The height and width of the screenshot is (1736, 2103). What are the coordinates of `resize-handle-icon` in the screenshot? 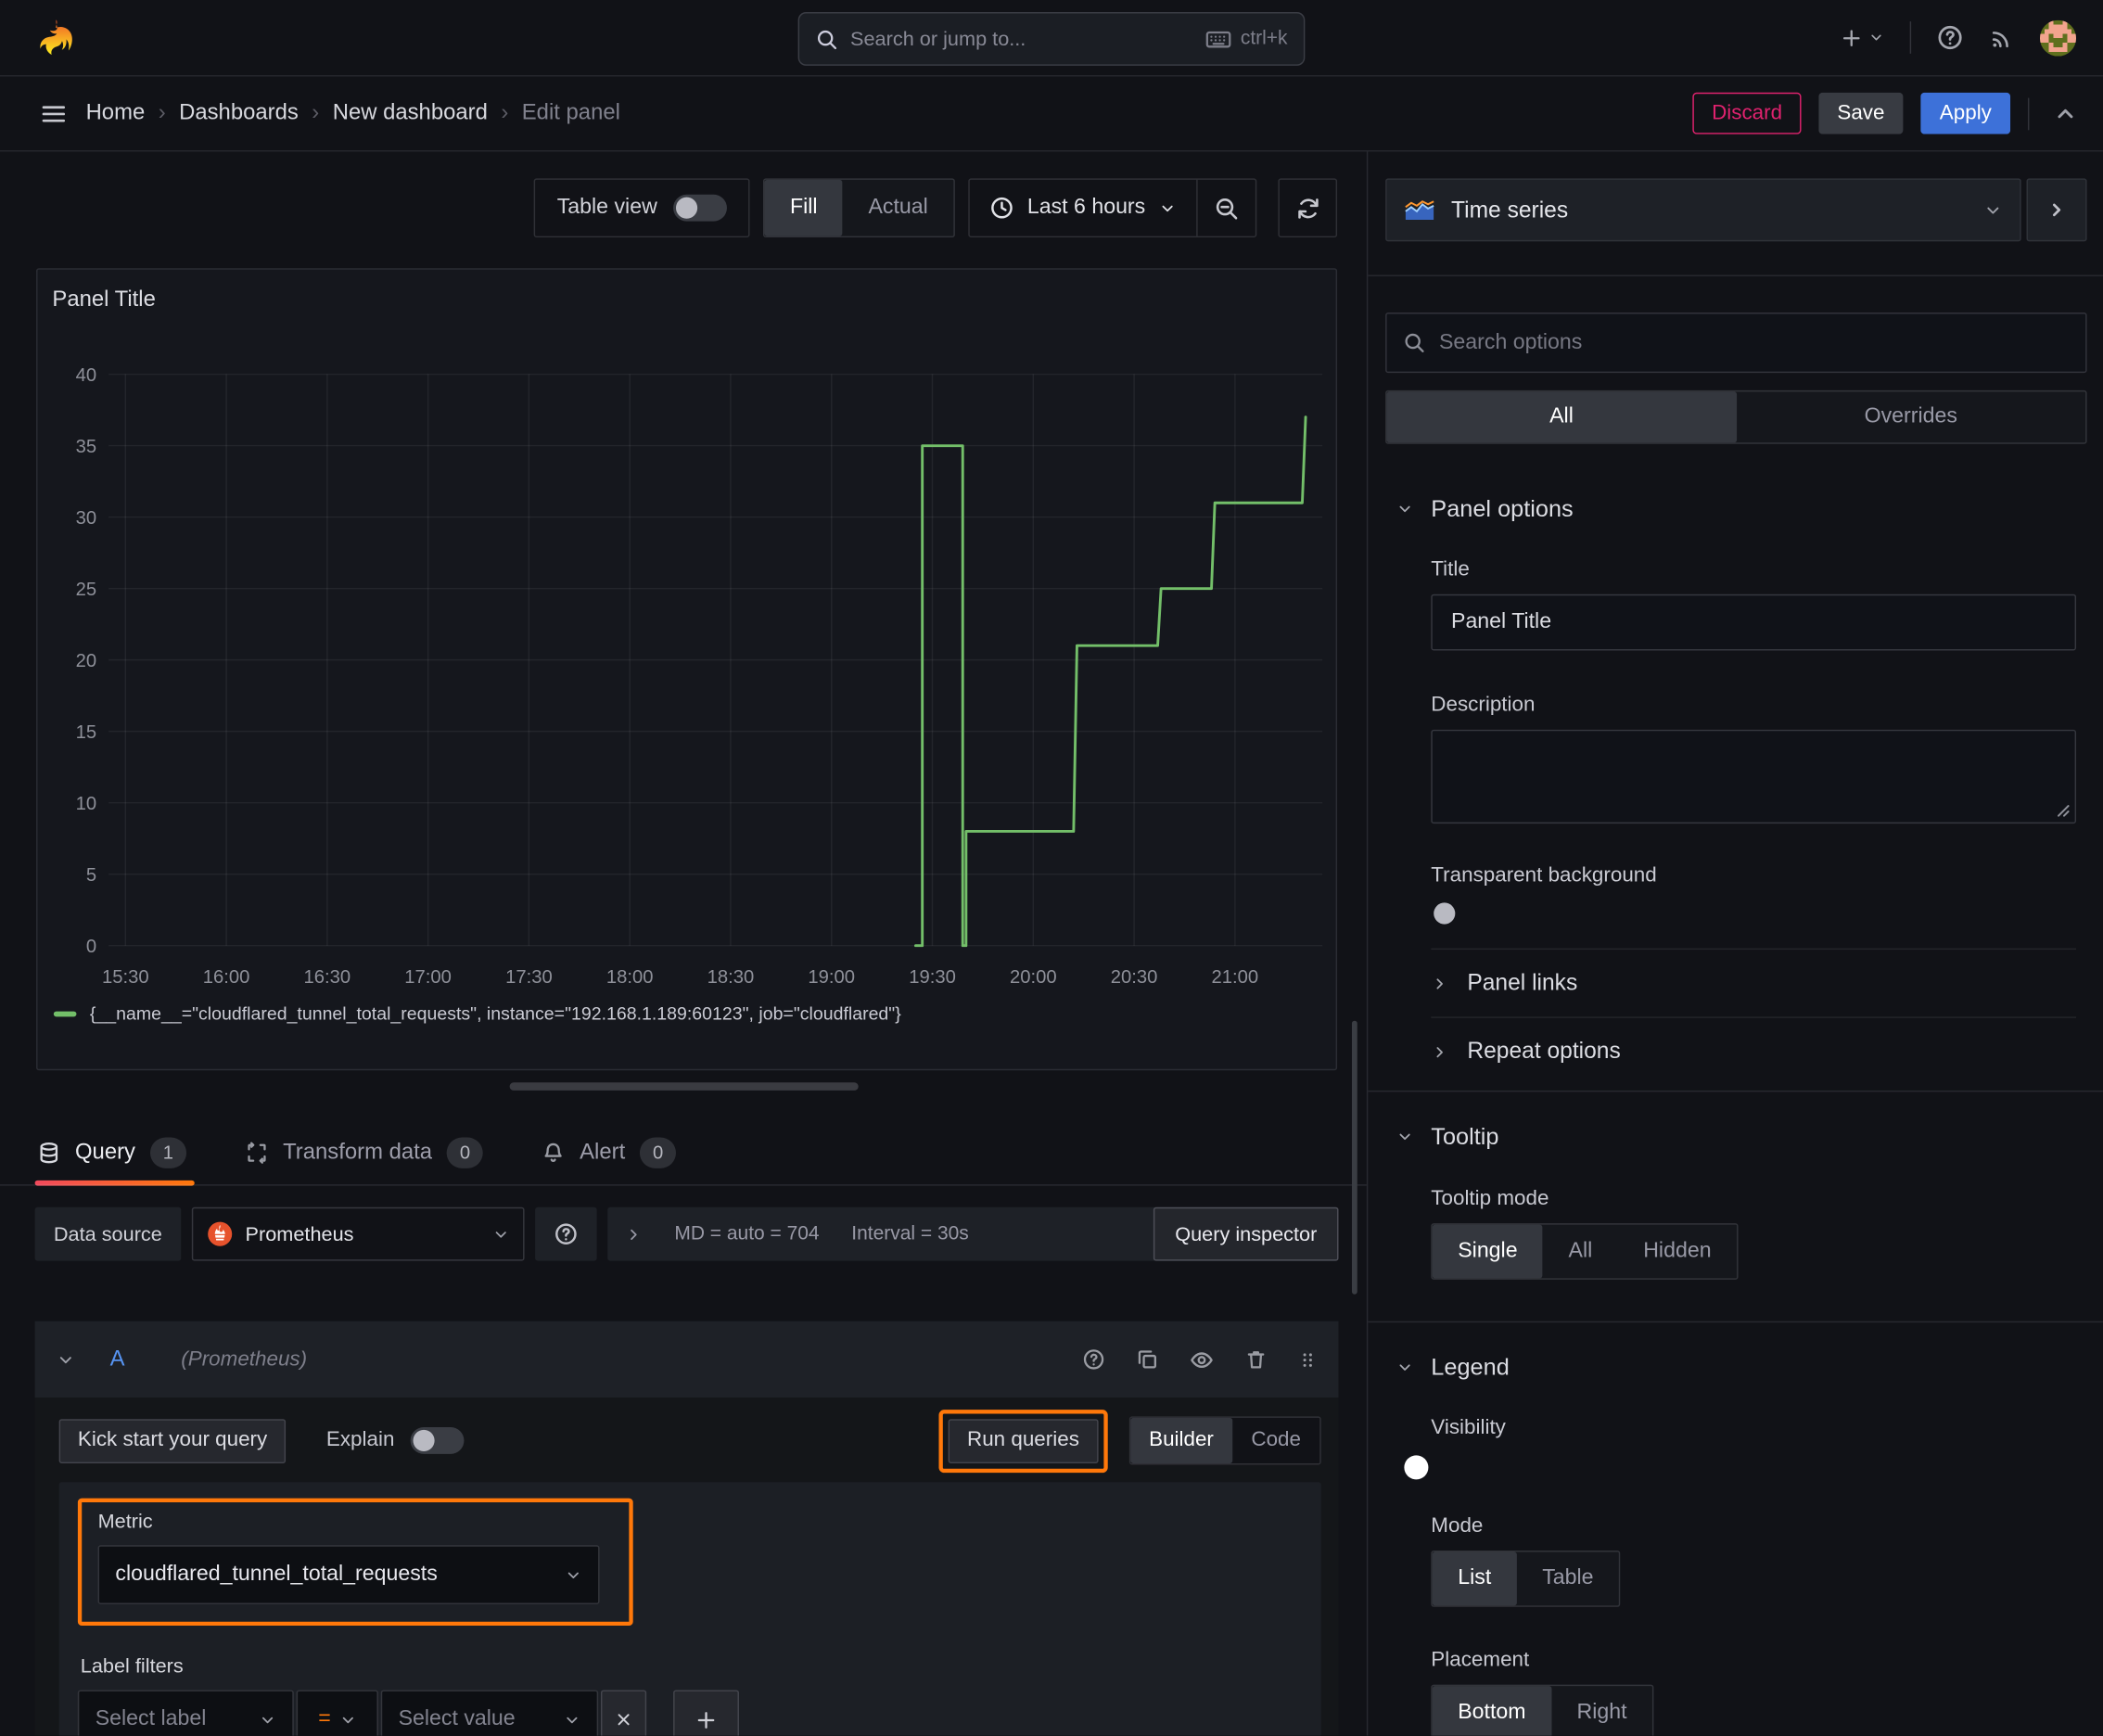 It's located at (2063, 810).